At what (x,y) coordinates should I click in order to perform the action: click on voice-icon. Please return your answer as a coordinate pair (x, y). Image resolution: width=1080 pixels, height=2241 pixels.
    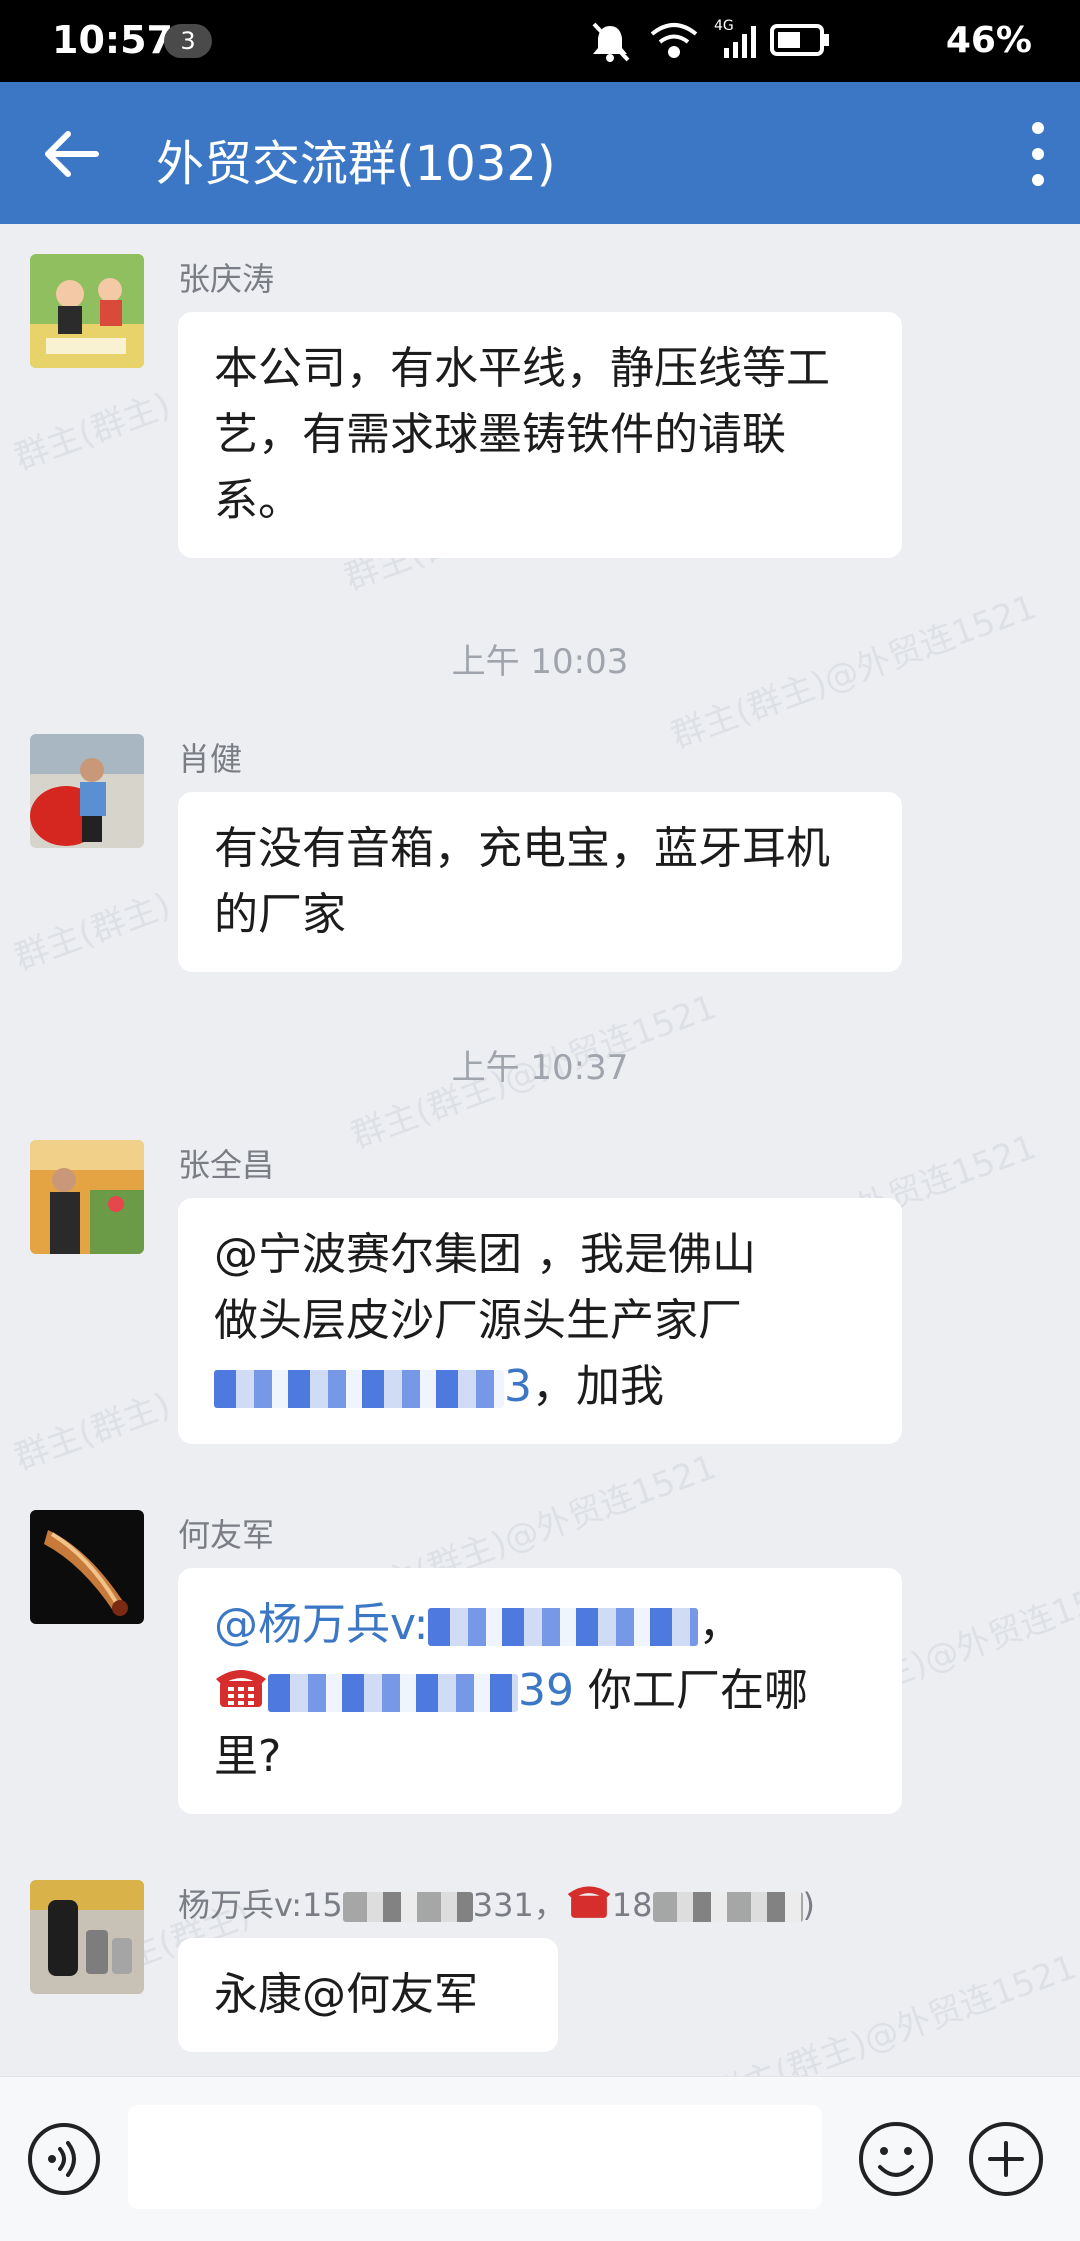
    Looking at the image, I should click on (64, 2159).